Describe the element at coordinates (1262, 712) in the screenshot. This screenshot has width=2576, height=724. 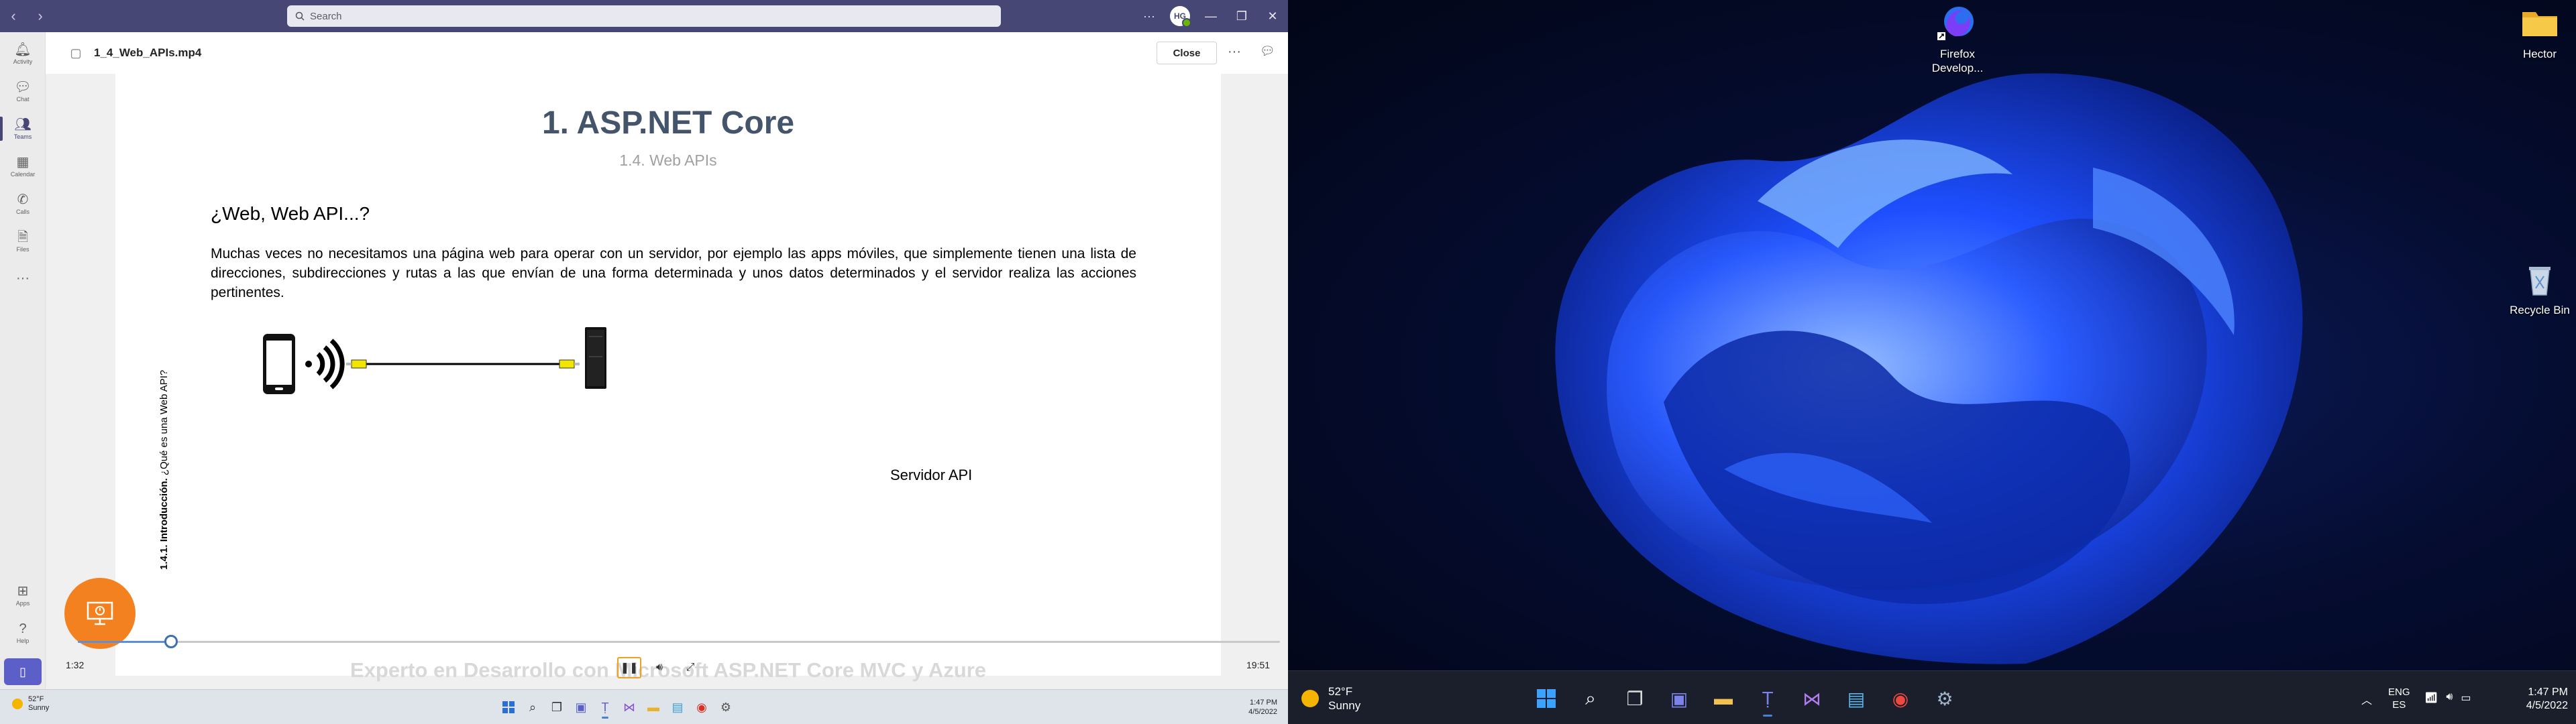
I see `date: 4/5/2022` at that location.